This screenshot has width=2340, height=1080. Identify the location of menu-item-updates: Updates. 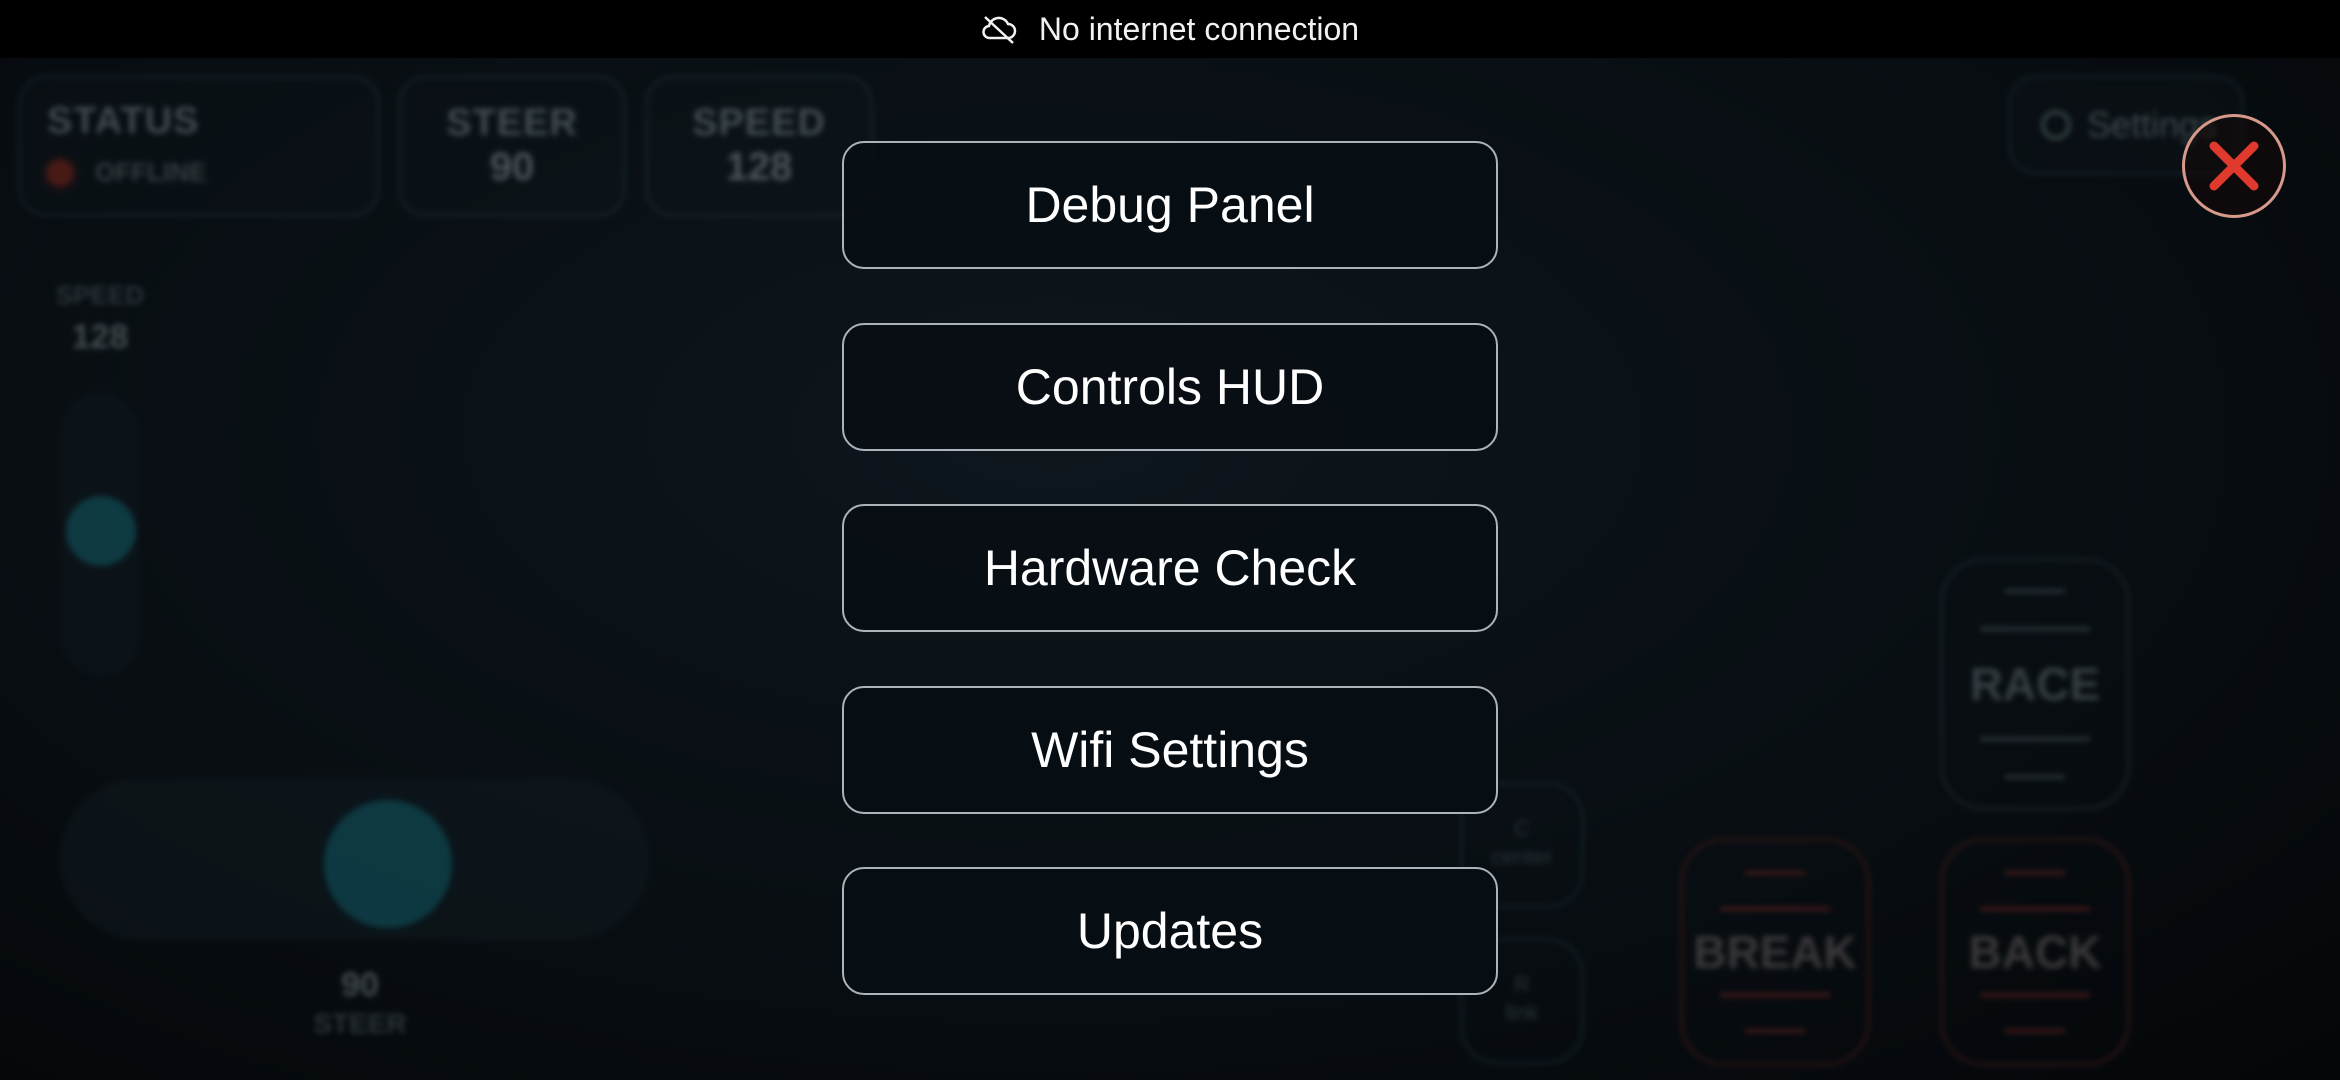
(1170, 931).